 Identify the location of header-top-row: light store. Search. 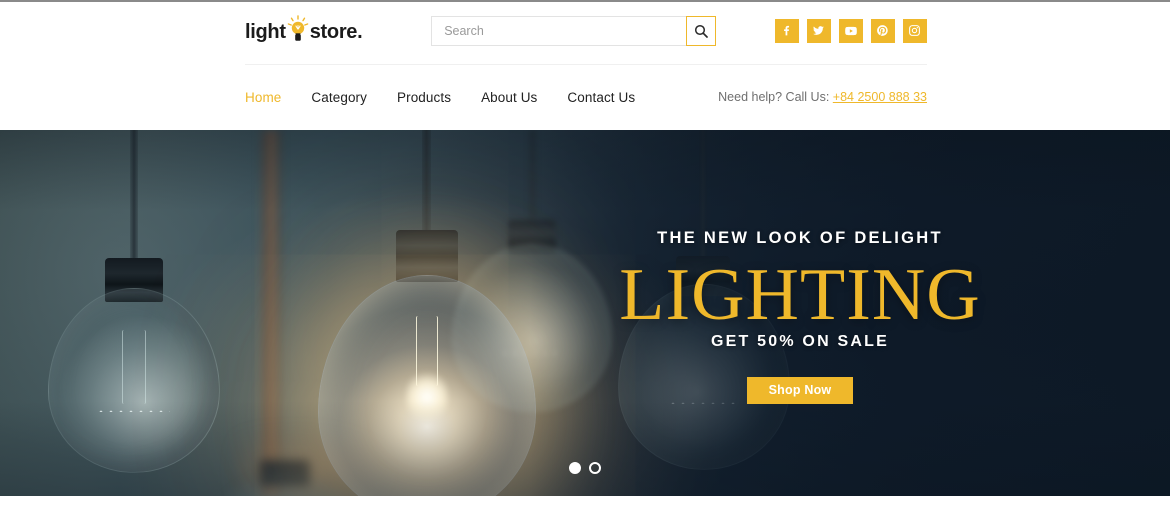
(586, 30).